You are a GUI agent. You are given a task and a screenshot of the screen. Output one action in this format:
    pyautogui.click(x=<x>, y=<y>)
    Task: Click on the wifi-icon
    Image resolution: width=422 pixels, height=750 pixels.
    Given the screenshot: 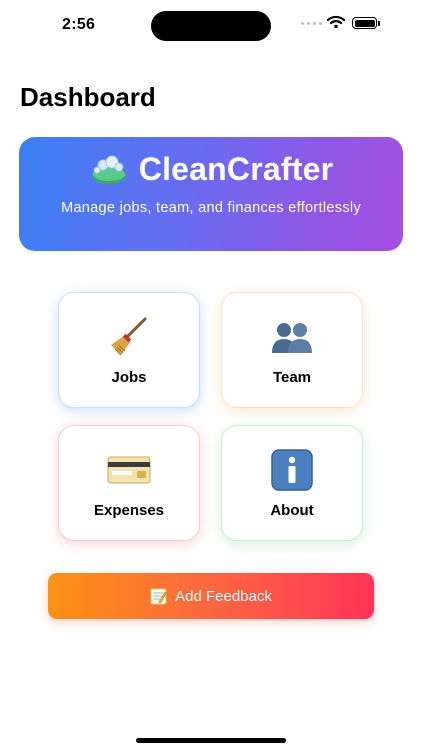 What is the action you would take?
    pyautogui.click(x=336, y=22)
    